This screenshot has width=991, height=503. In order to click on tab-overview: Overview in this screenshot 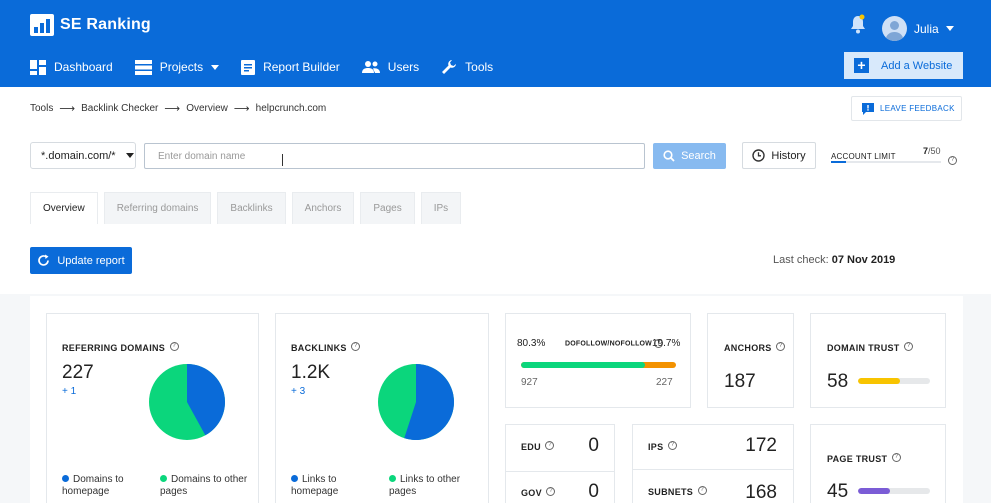, I will do `click(64, 208)`.